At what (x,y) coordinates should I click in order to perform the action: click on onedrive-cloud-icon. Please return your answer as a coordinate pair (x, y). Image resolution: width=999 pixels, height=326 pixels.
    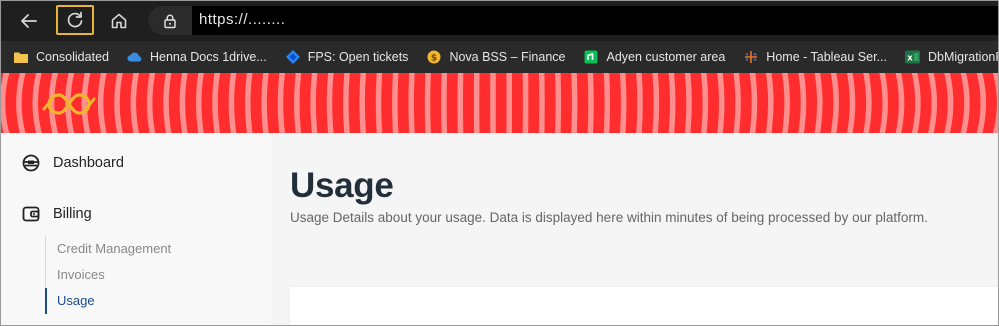
    Looking at the image, I should click on (135, 57).